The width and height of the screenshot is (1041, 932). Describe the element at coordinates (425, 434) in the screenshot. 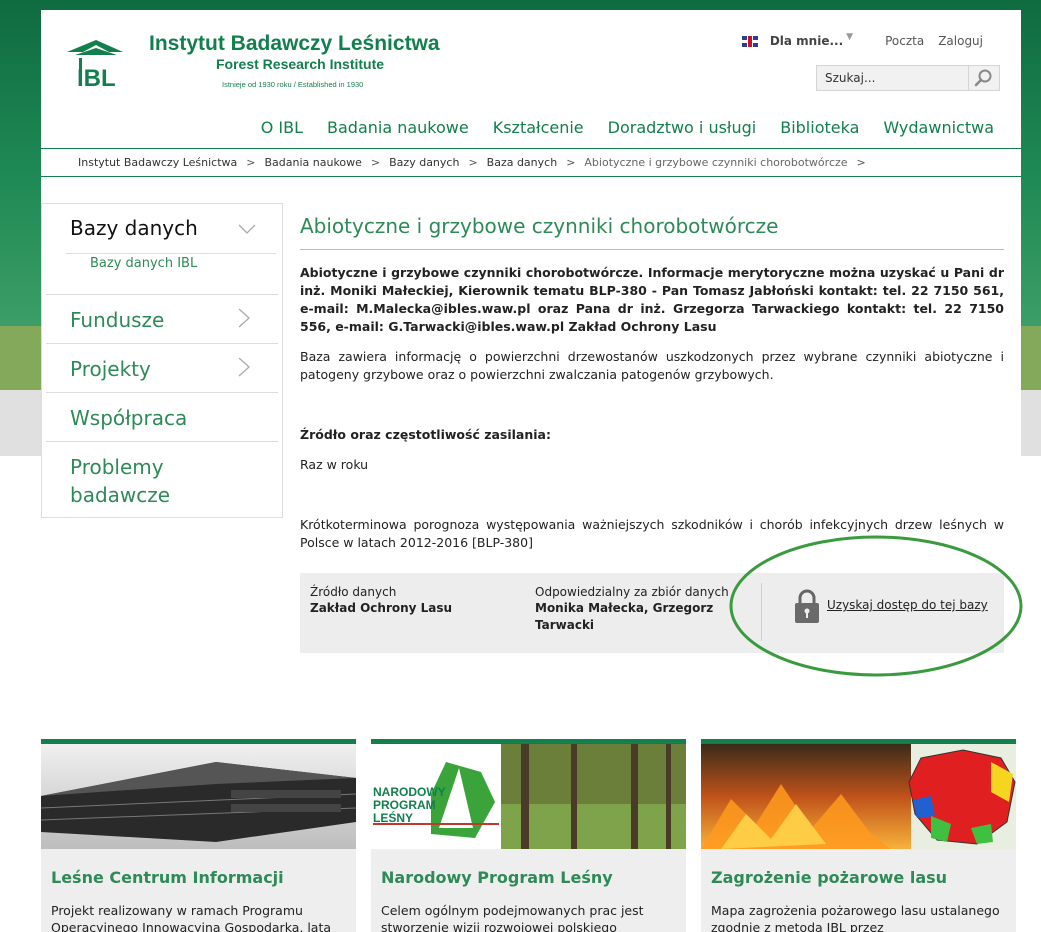

I see `source-heading: Źródło oraz częstotliwość zasilania:` at that location.